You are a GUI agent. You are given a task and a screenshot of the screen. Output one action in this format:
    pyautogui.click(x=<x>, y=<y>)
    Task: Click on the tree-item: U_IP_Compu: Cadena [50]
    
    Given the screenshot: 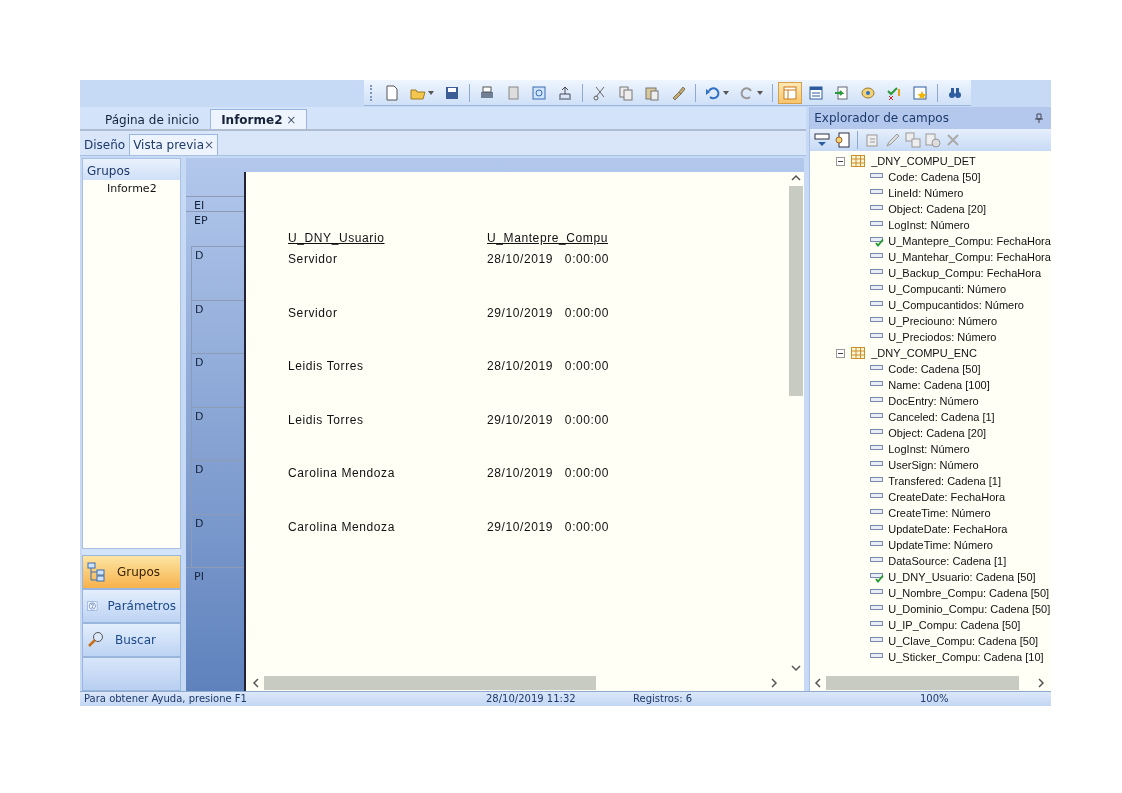 What is the action you would take?
    pyautogui.click(x=954, y=625)
    